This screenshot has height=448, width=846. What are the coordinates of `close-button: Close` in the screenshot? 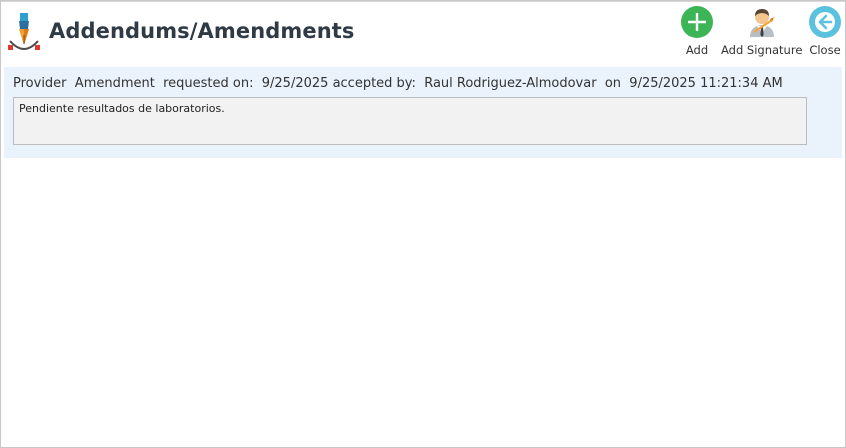 It's located at (825, 31).